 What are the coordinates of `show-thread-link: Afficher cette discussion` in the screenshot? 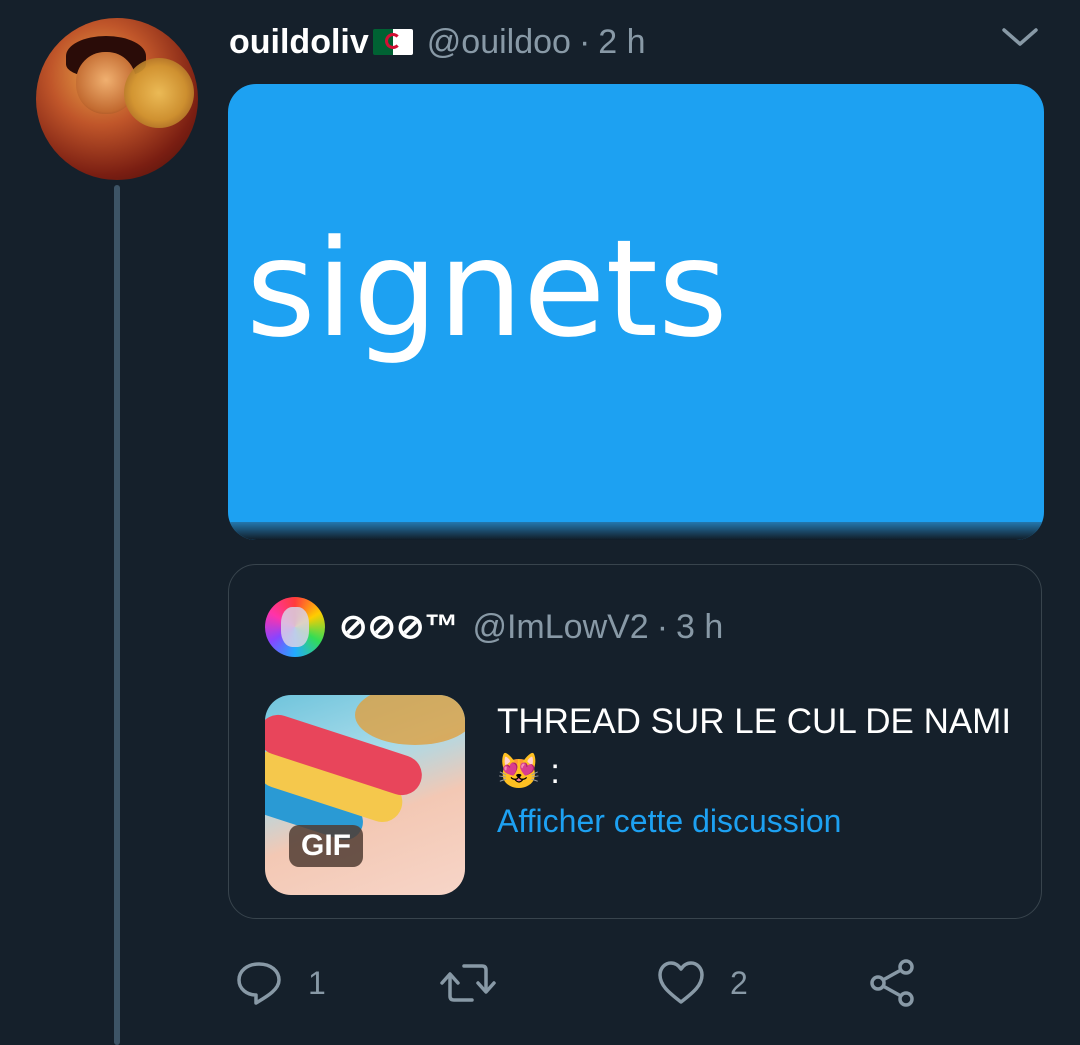 It's located at (669, 821).